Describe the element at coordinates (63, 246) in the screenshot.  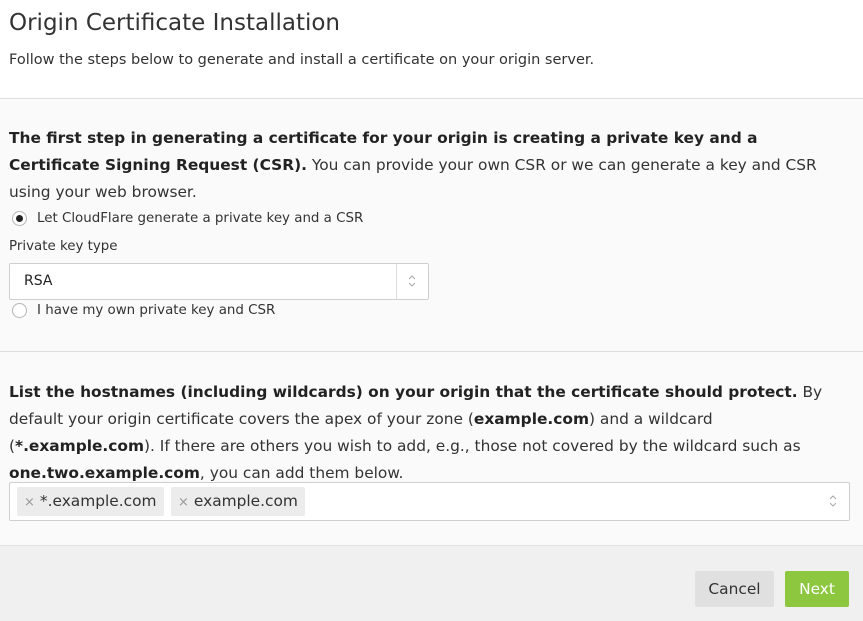
I see `private-key-type-label: Private key type` at that location.